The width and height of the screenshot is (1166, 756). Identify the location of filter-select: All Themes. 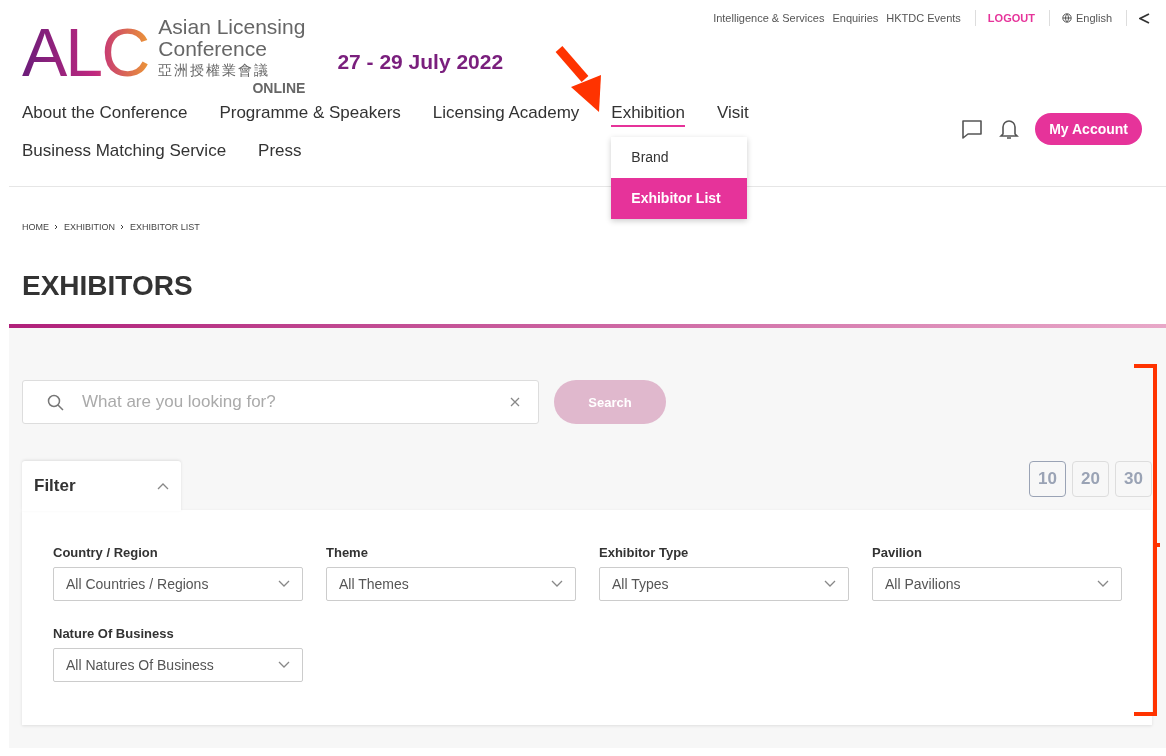
(451, 584).